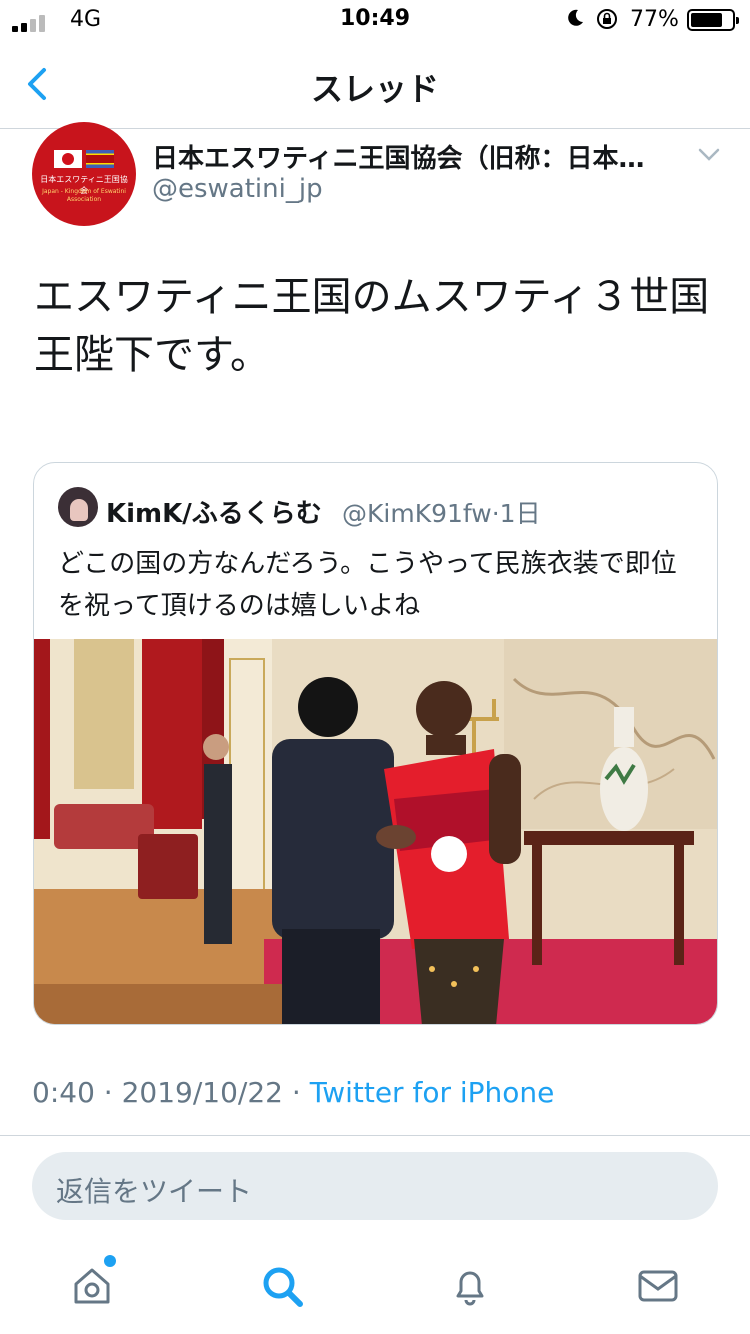 This screenshot has height=1334, width=750. I want to click on quote-handle: @KimK91fw, so click(417, 513).